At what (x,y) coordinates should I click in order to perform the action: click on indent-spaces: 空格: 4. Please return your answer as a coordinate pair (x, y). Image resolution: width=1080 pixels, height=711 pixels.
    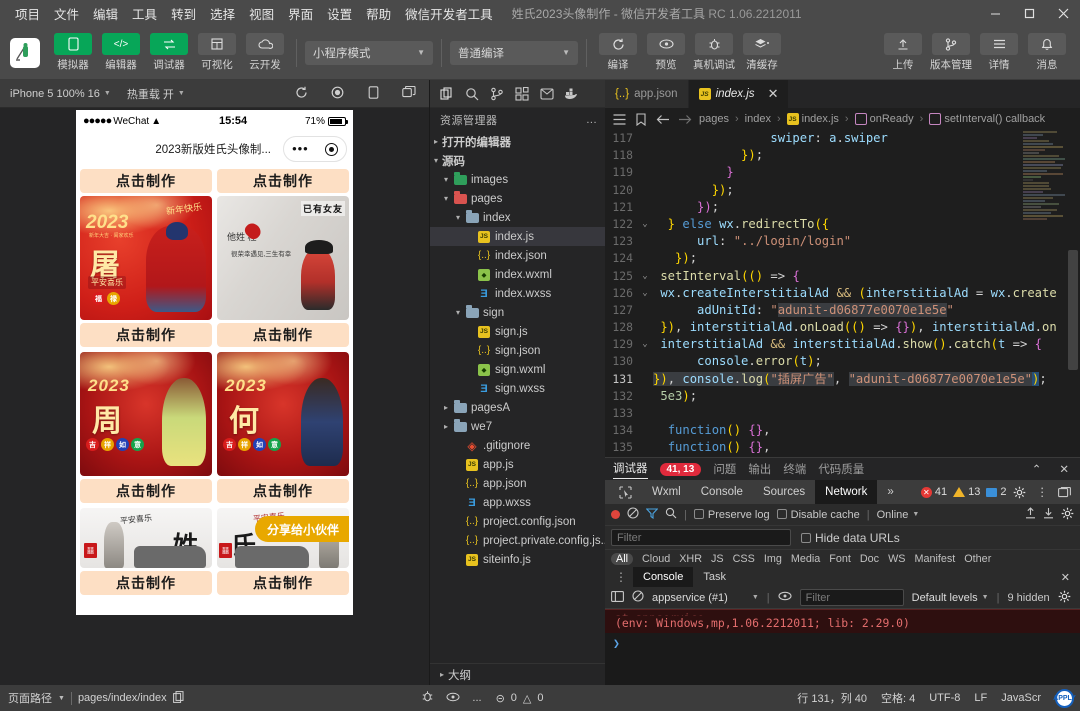
    Looking at the image, I should click on (898, 698).